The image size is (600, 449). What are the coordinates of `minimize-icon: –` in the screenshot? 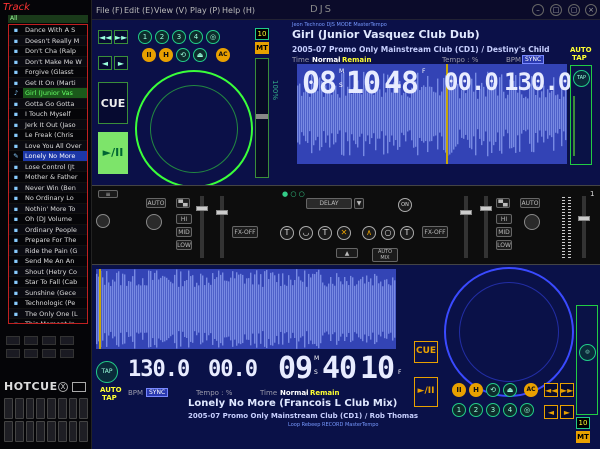 It's located at (538, 10).